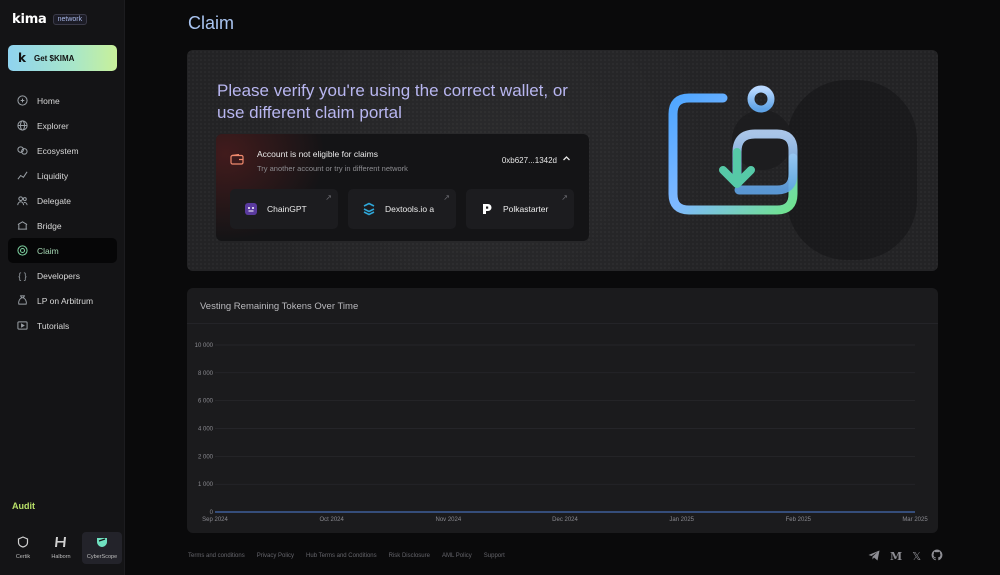 This screenshot has height=575, width=1000. What do you see at coordinates (22, 175) in the screenshot?
I see `chart-line-icon` at bounding box center [22, 175].